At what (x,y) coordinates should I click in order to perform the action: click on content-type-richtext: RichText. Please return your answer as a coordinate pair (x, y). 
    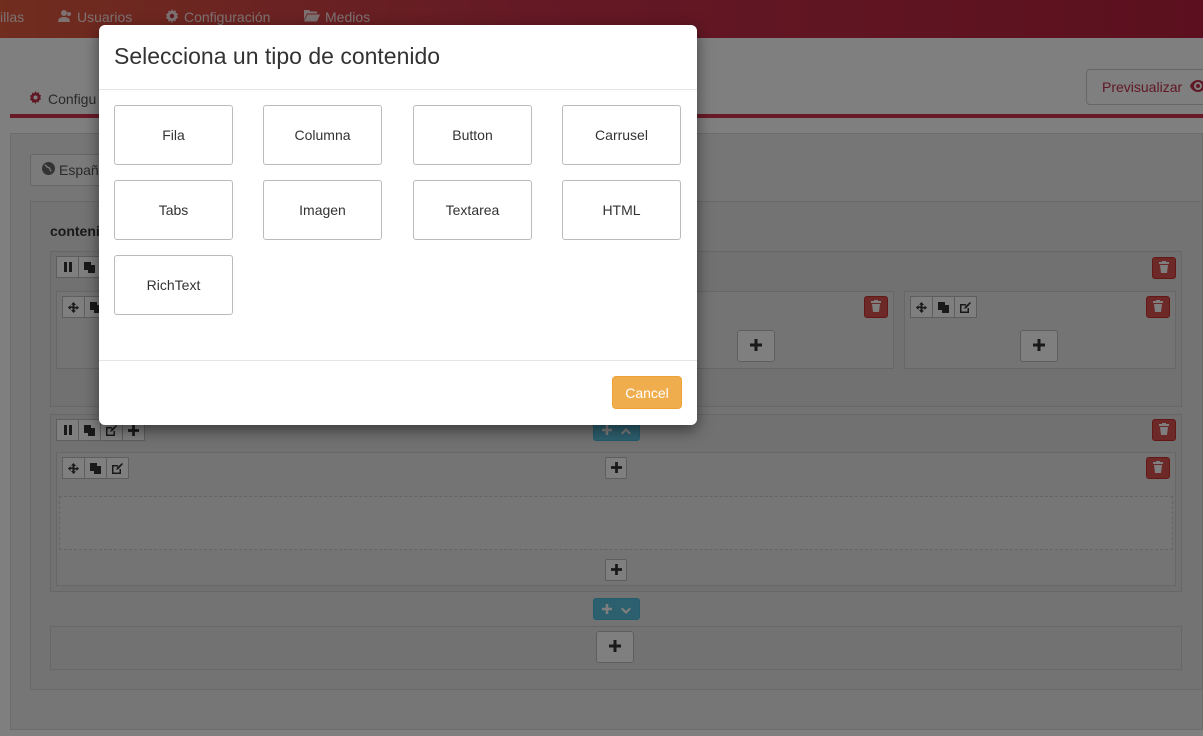
    Looking at the image, I should click on (173, 285).